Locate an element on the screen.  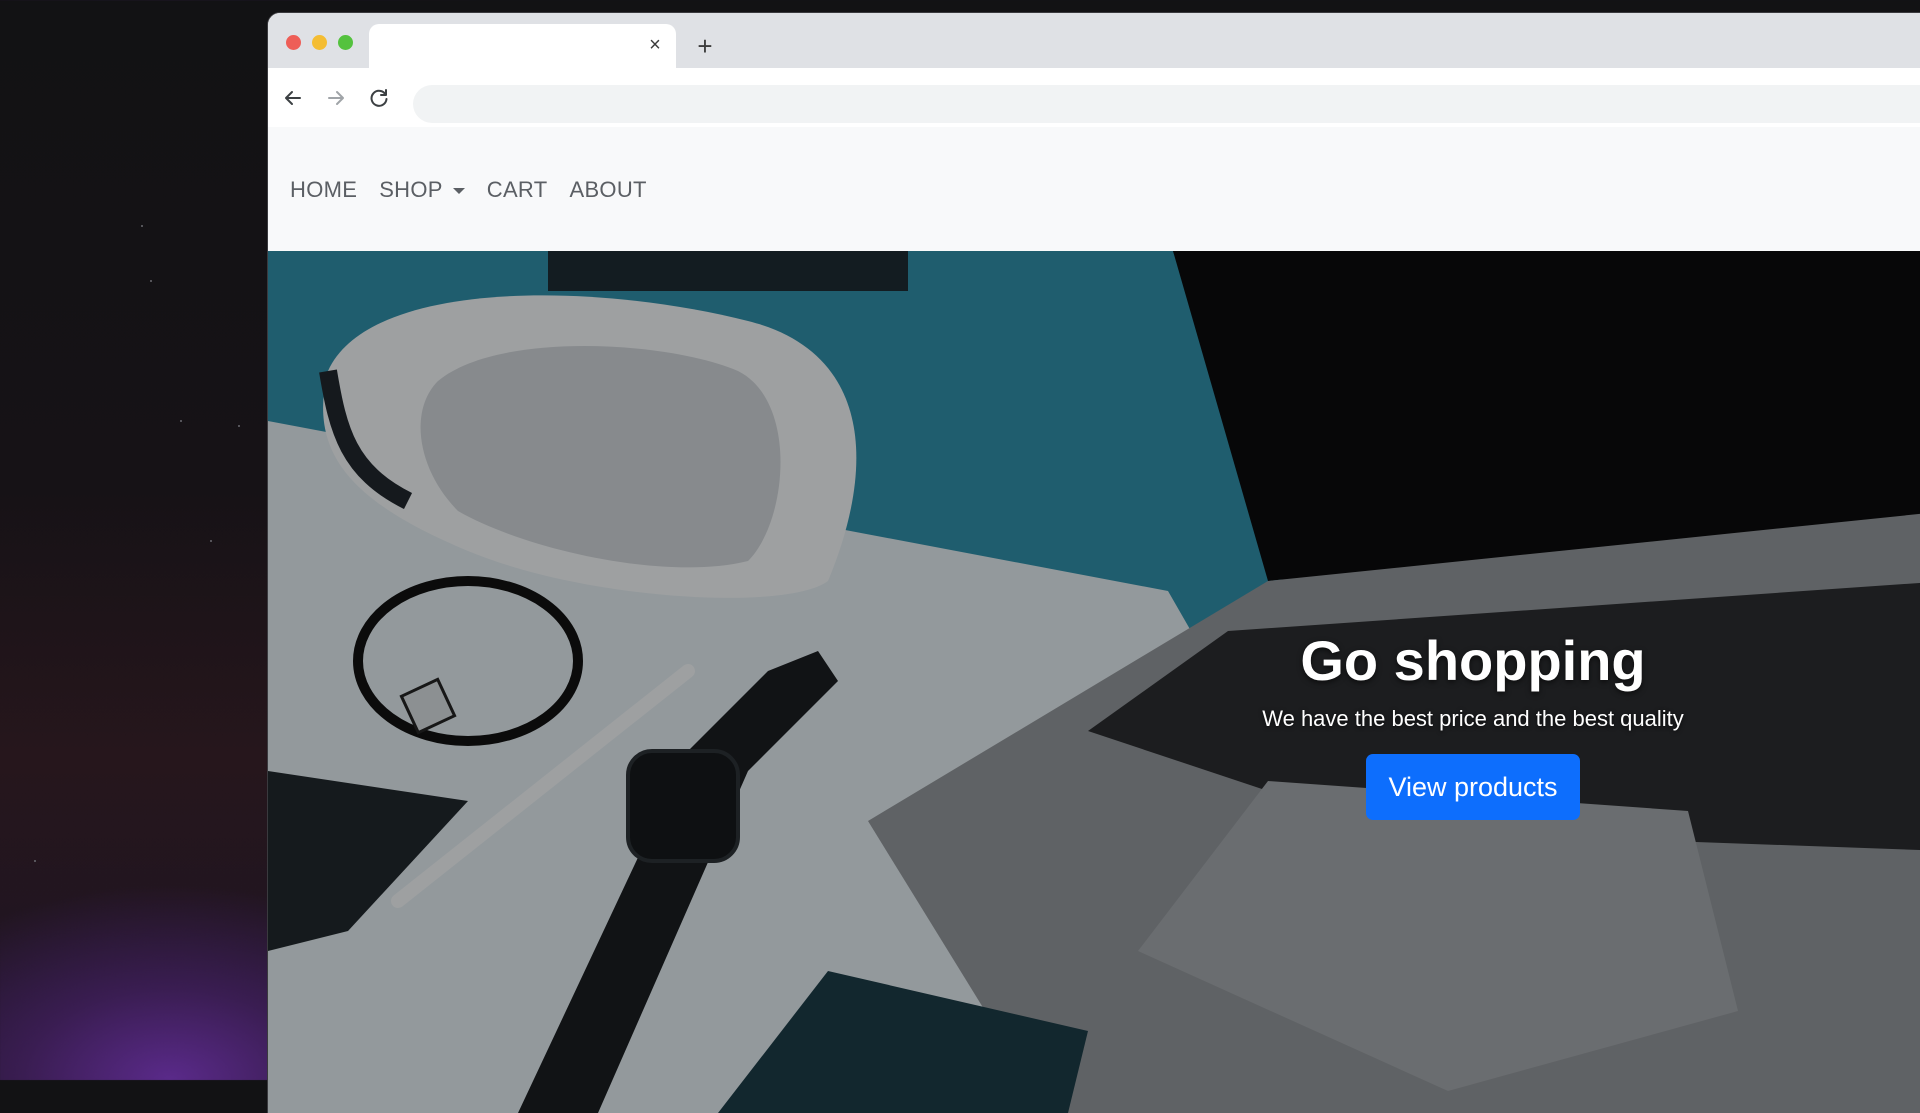
nav-link-home: HOME is located at coordinates (323, 190).